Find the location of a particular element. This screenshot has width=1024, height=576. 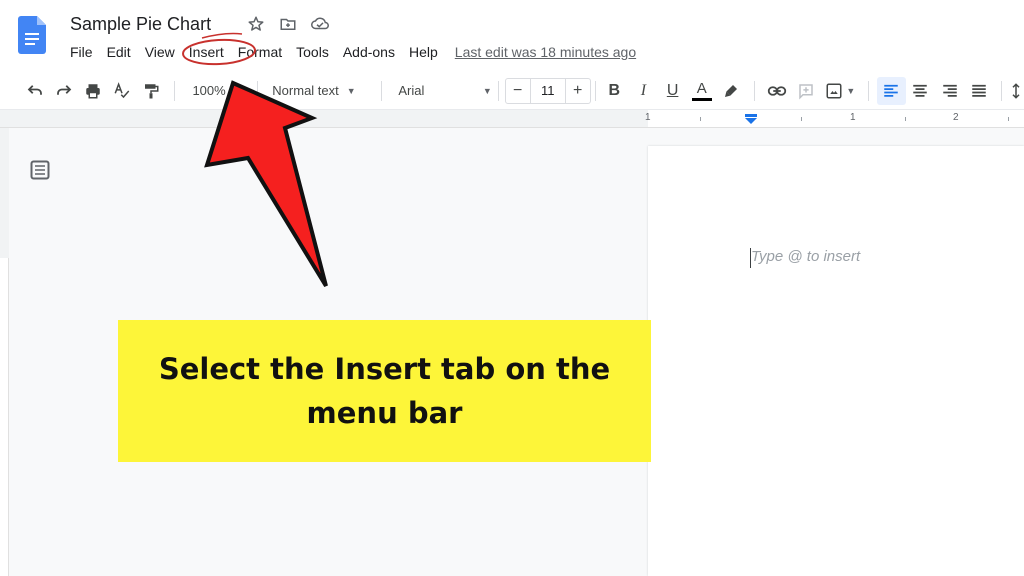

align-right-icon is located at coordinates (949, 90).